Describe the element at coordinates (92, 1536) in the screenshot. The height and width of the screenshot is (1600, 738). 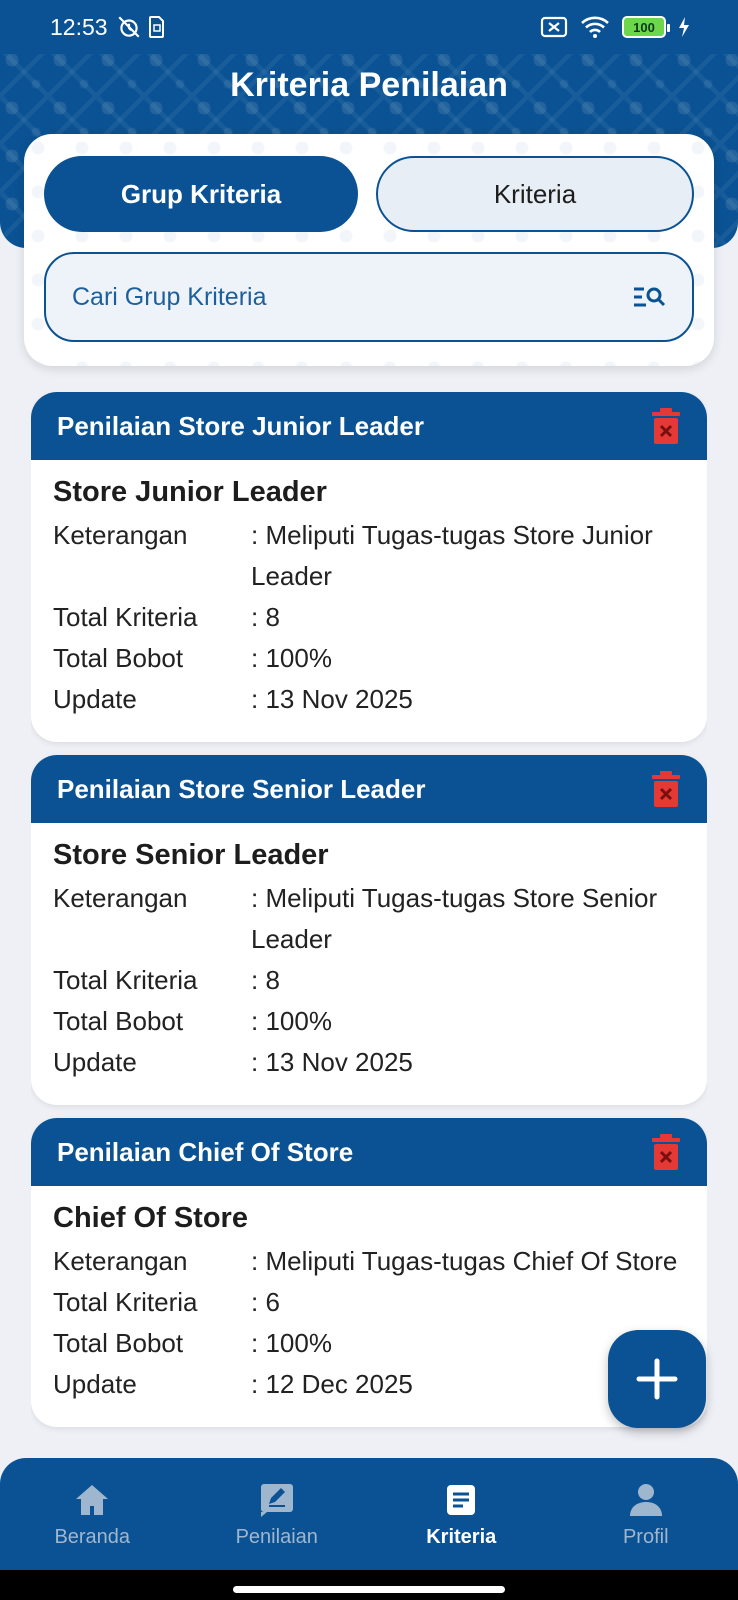
I see `nav-label-beranda: Beranda` at that location.